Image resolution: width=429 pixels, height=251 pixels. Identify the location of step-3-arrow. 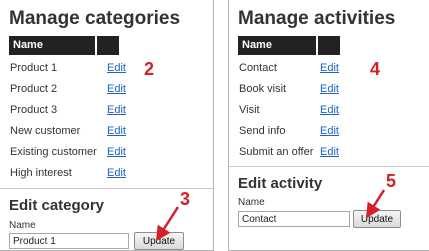
(167, 224).